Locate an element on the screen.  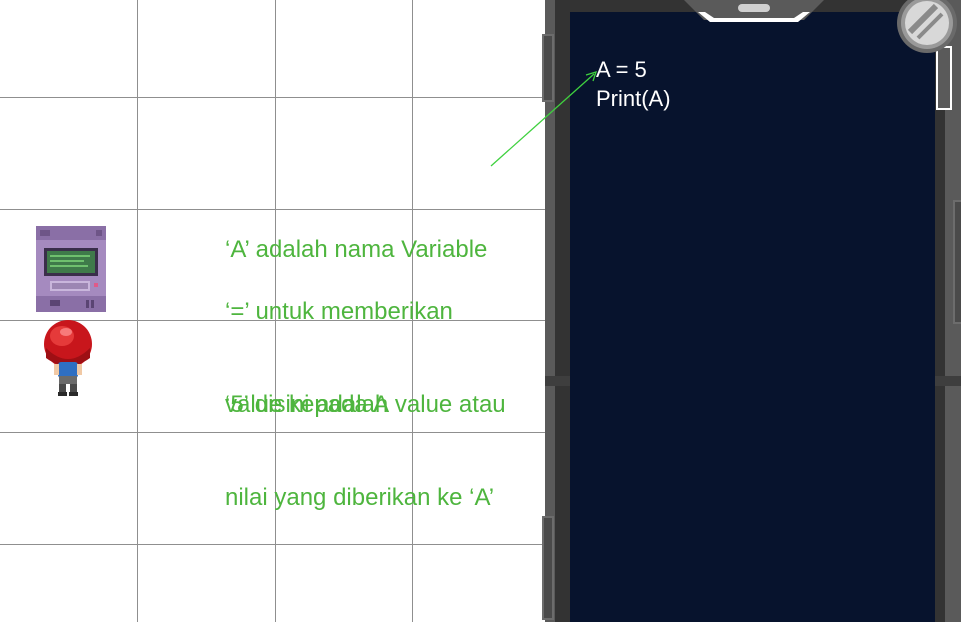
annotation-line: ‘5’ disini adalah value atau is located at coordinates (365, 404).